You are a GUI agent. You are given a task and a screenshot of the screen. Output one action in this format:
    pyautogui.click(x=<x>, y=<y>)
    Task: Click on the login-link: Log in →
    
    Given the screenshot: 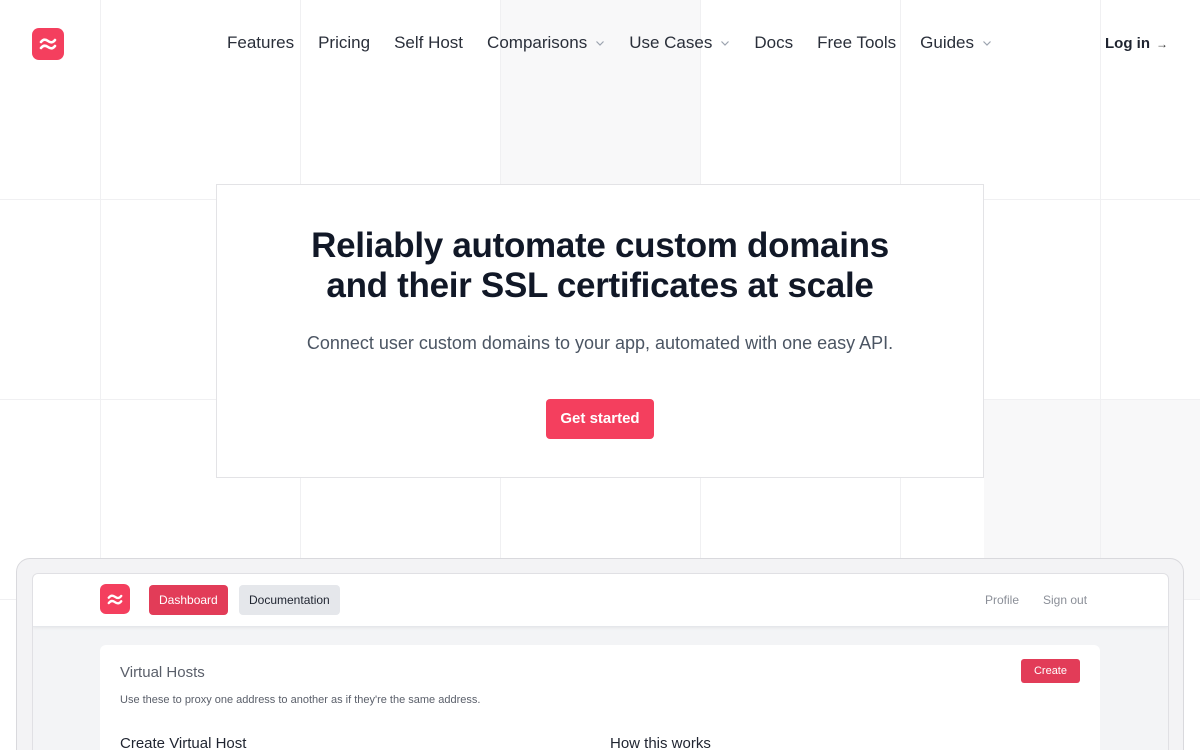 What is the action you would take?
    pyautogui.click(x=1136, y=43)
    